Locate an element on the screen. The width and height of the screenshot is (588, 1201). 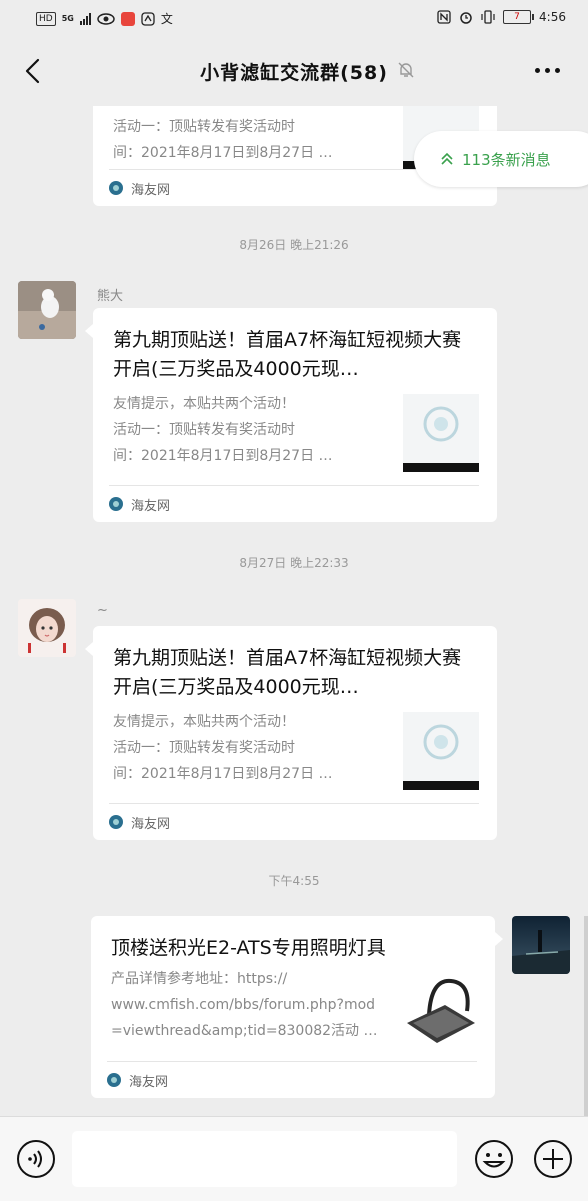
network-badge: 5G is located at coordinates (67, 18).